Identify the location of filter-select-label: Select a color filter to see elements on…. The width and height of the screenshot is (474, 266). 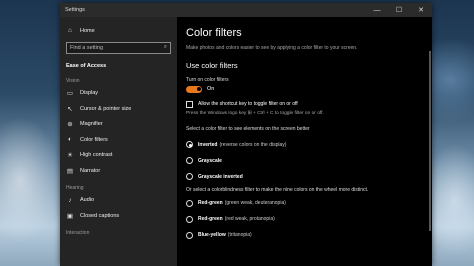
(248, 128).